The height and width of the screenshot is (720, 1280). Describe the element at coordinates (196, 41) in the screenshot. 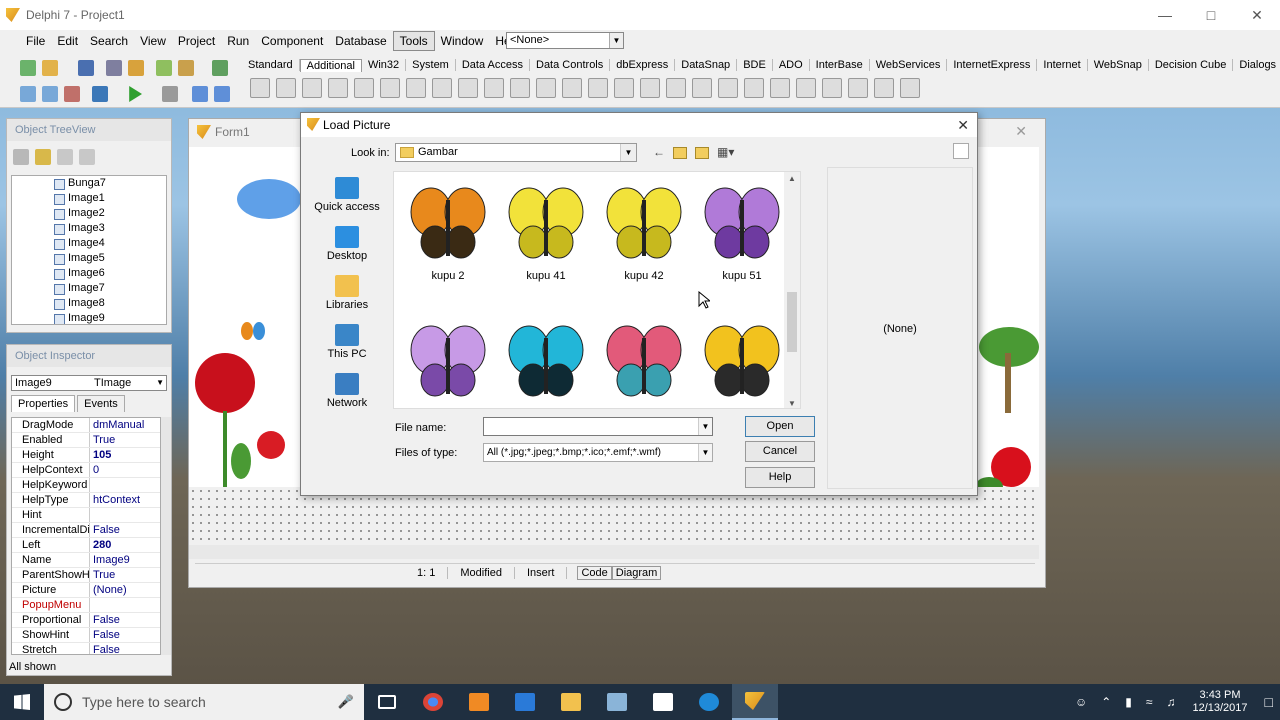

I see `menu-item-project: Project` at that location.